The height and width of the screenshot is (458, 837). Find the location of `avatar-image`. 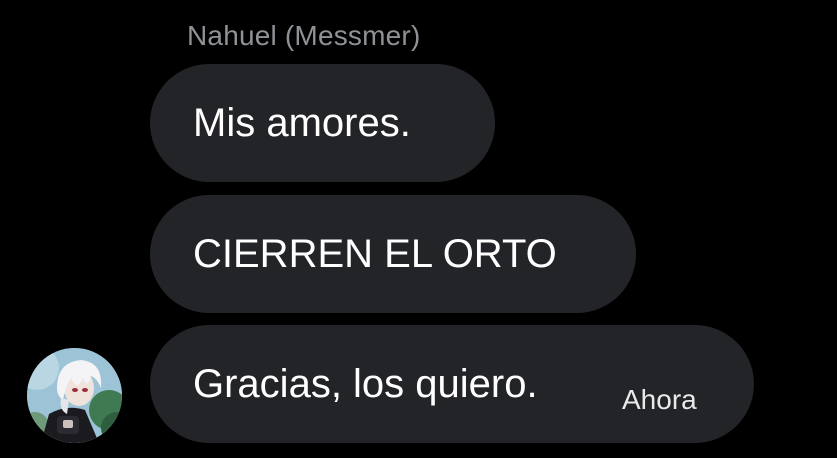

avatar-image is located at coordinates (74, 395).